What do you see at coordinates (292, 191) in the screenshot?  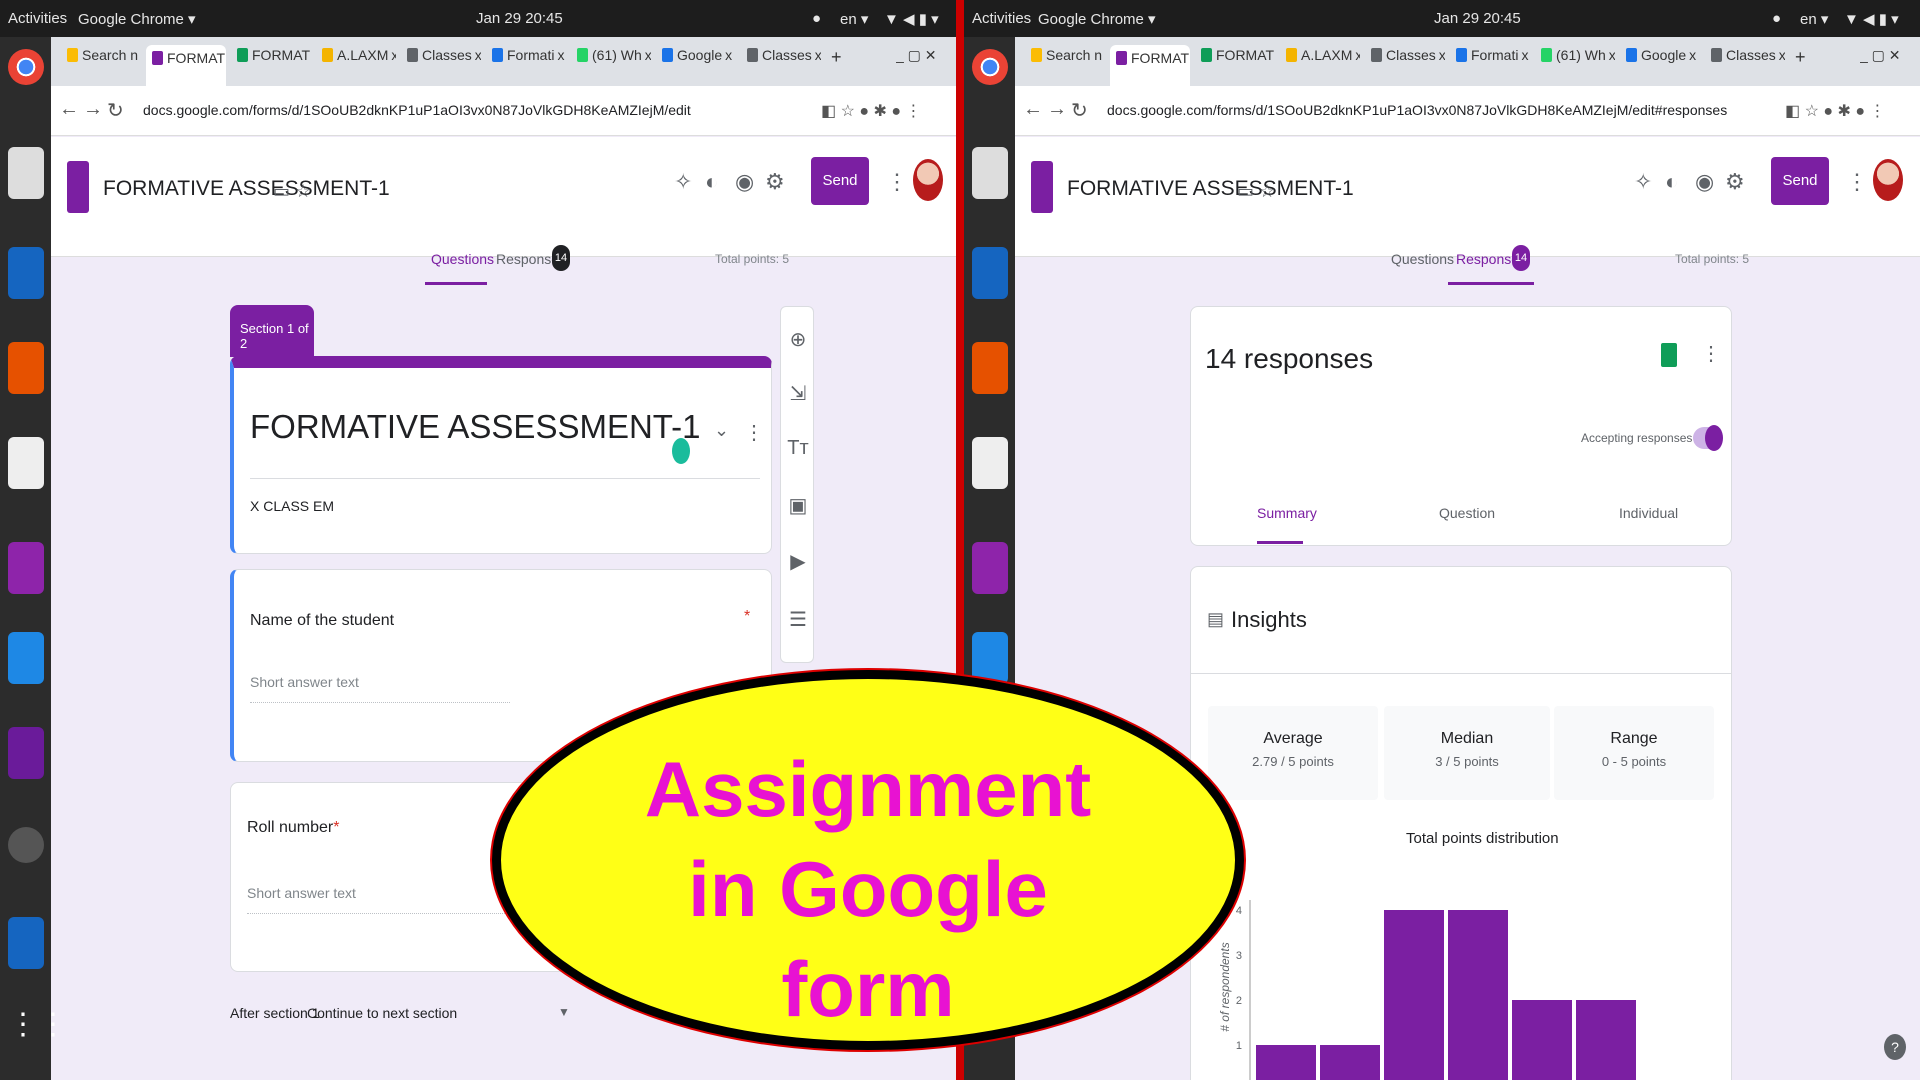 I see `folder-star-icons: ▭ ☆` at bounding box center [292, 191].